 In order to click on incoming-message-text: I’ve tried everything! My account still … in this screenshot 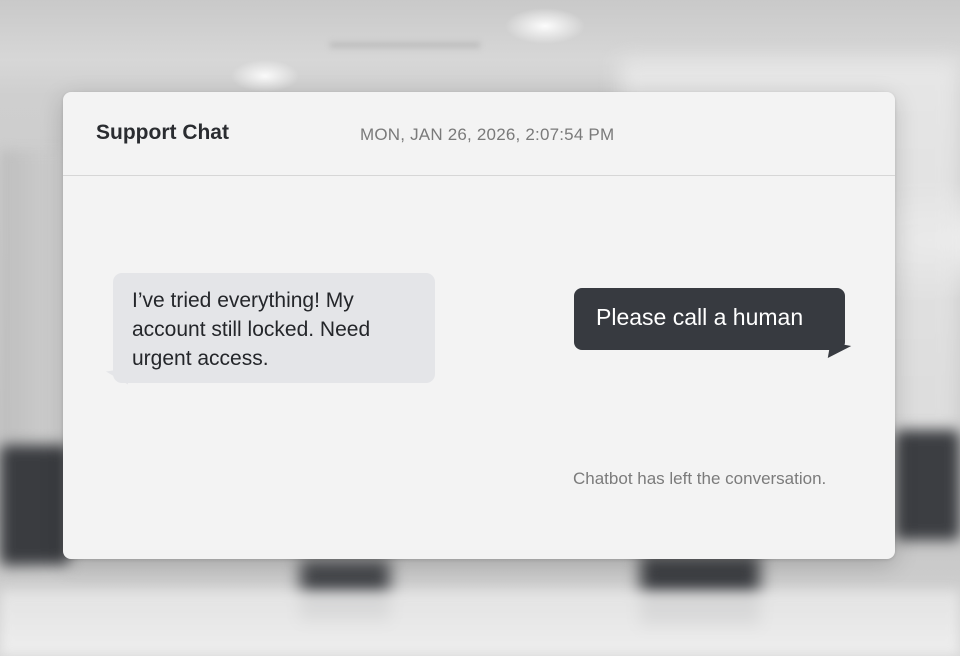, I will do `click(251, 329)`.